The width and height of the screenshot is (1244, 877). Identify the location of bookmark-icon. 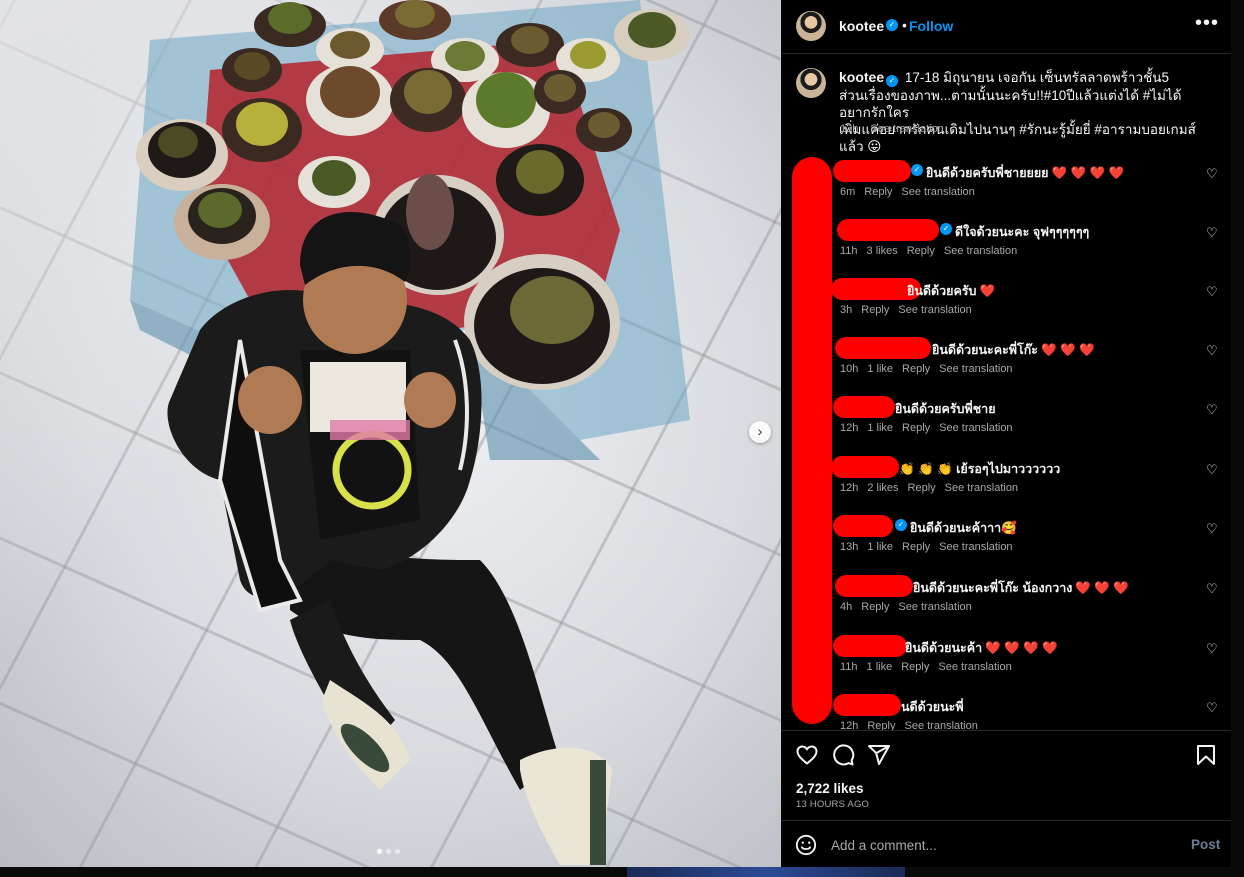
(1206, 755).